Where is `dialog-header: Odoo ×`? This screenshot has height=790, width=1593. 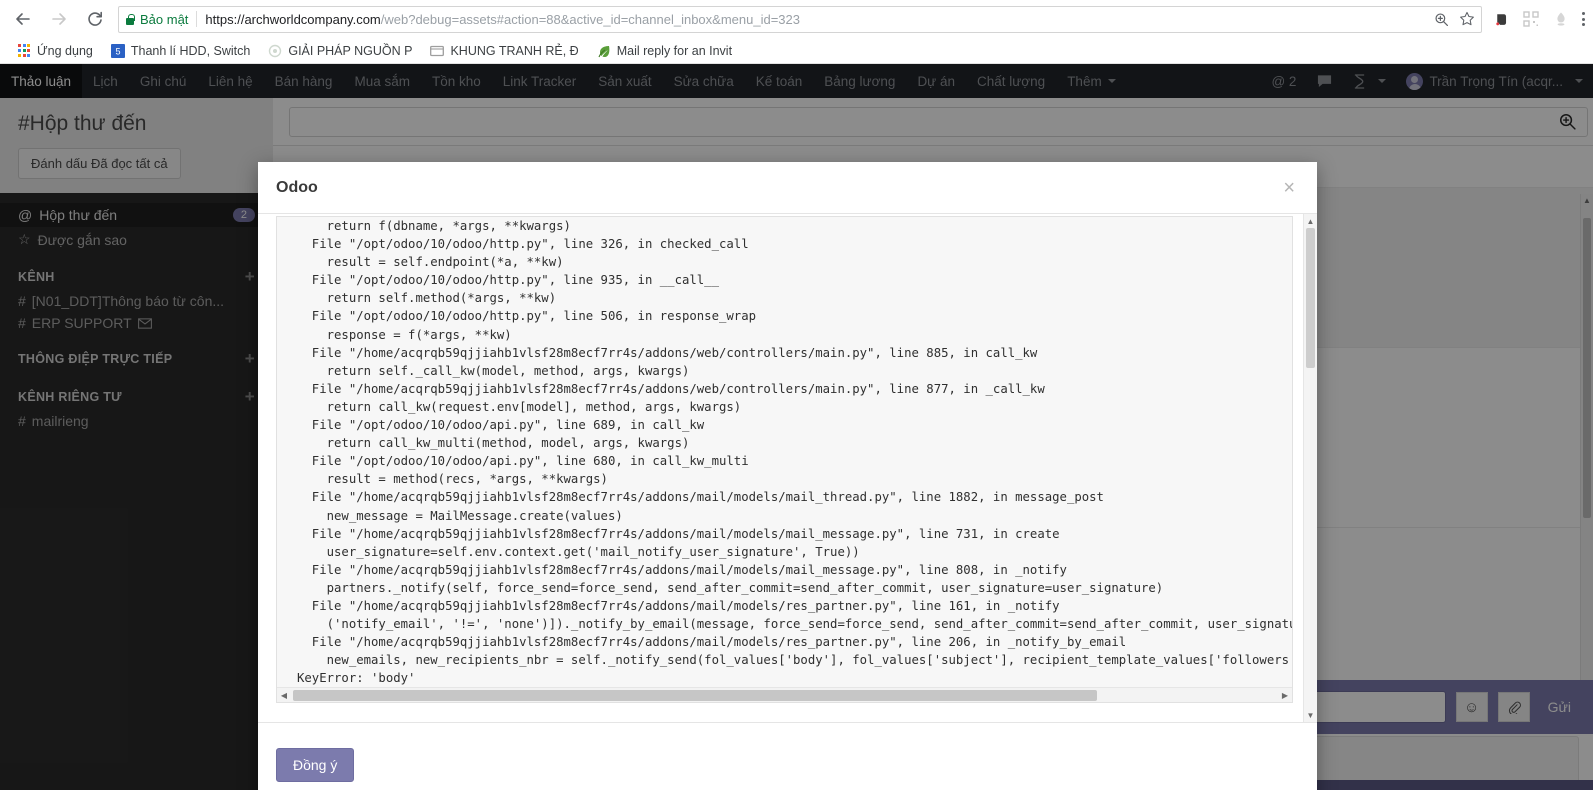
dialog-header: Odoo × is located at coordinates (787, 188).